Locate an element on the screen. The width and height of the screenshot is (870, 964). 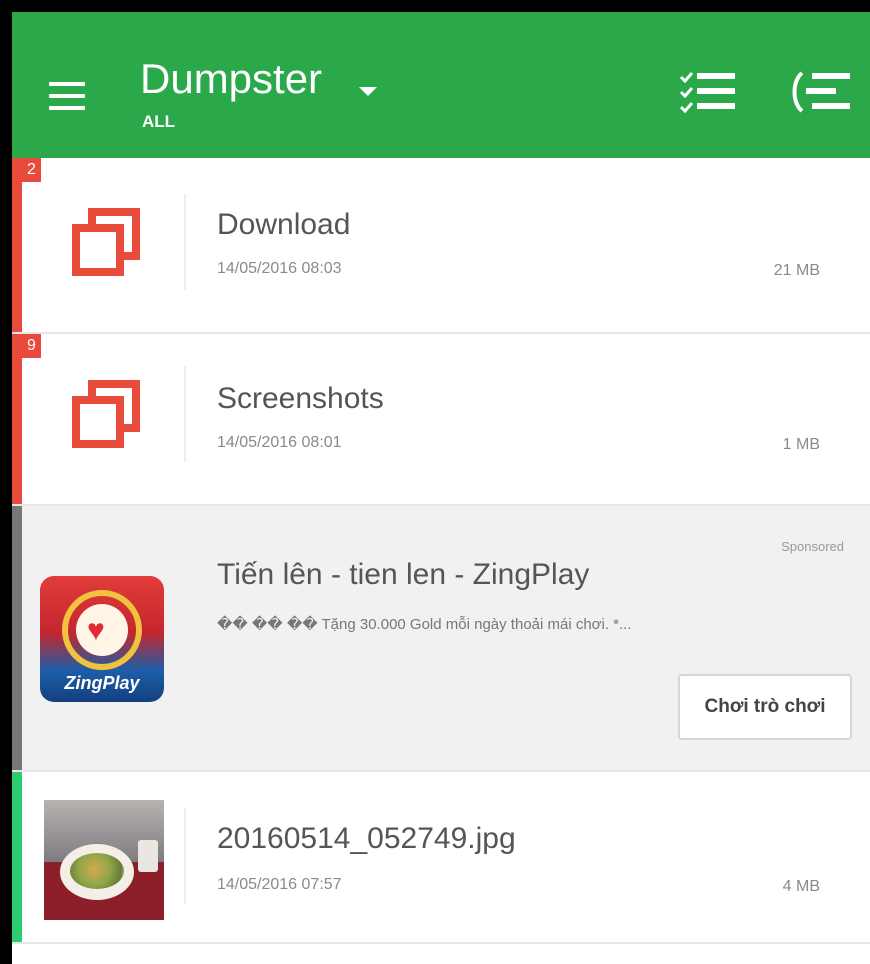
item-name: 20160514_052749.jpg is located at coordinates (366, 838).